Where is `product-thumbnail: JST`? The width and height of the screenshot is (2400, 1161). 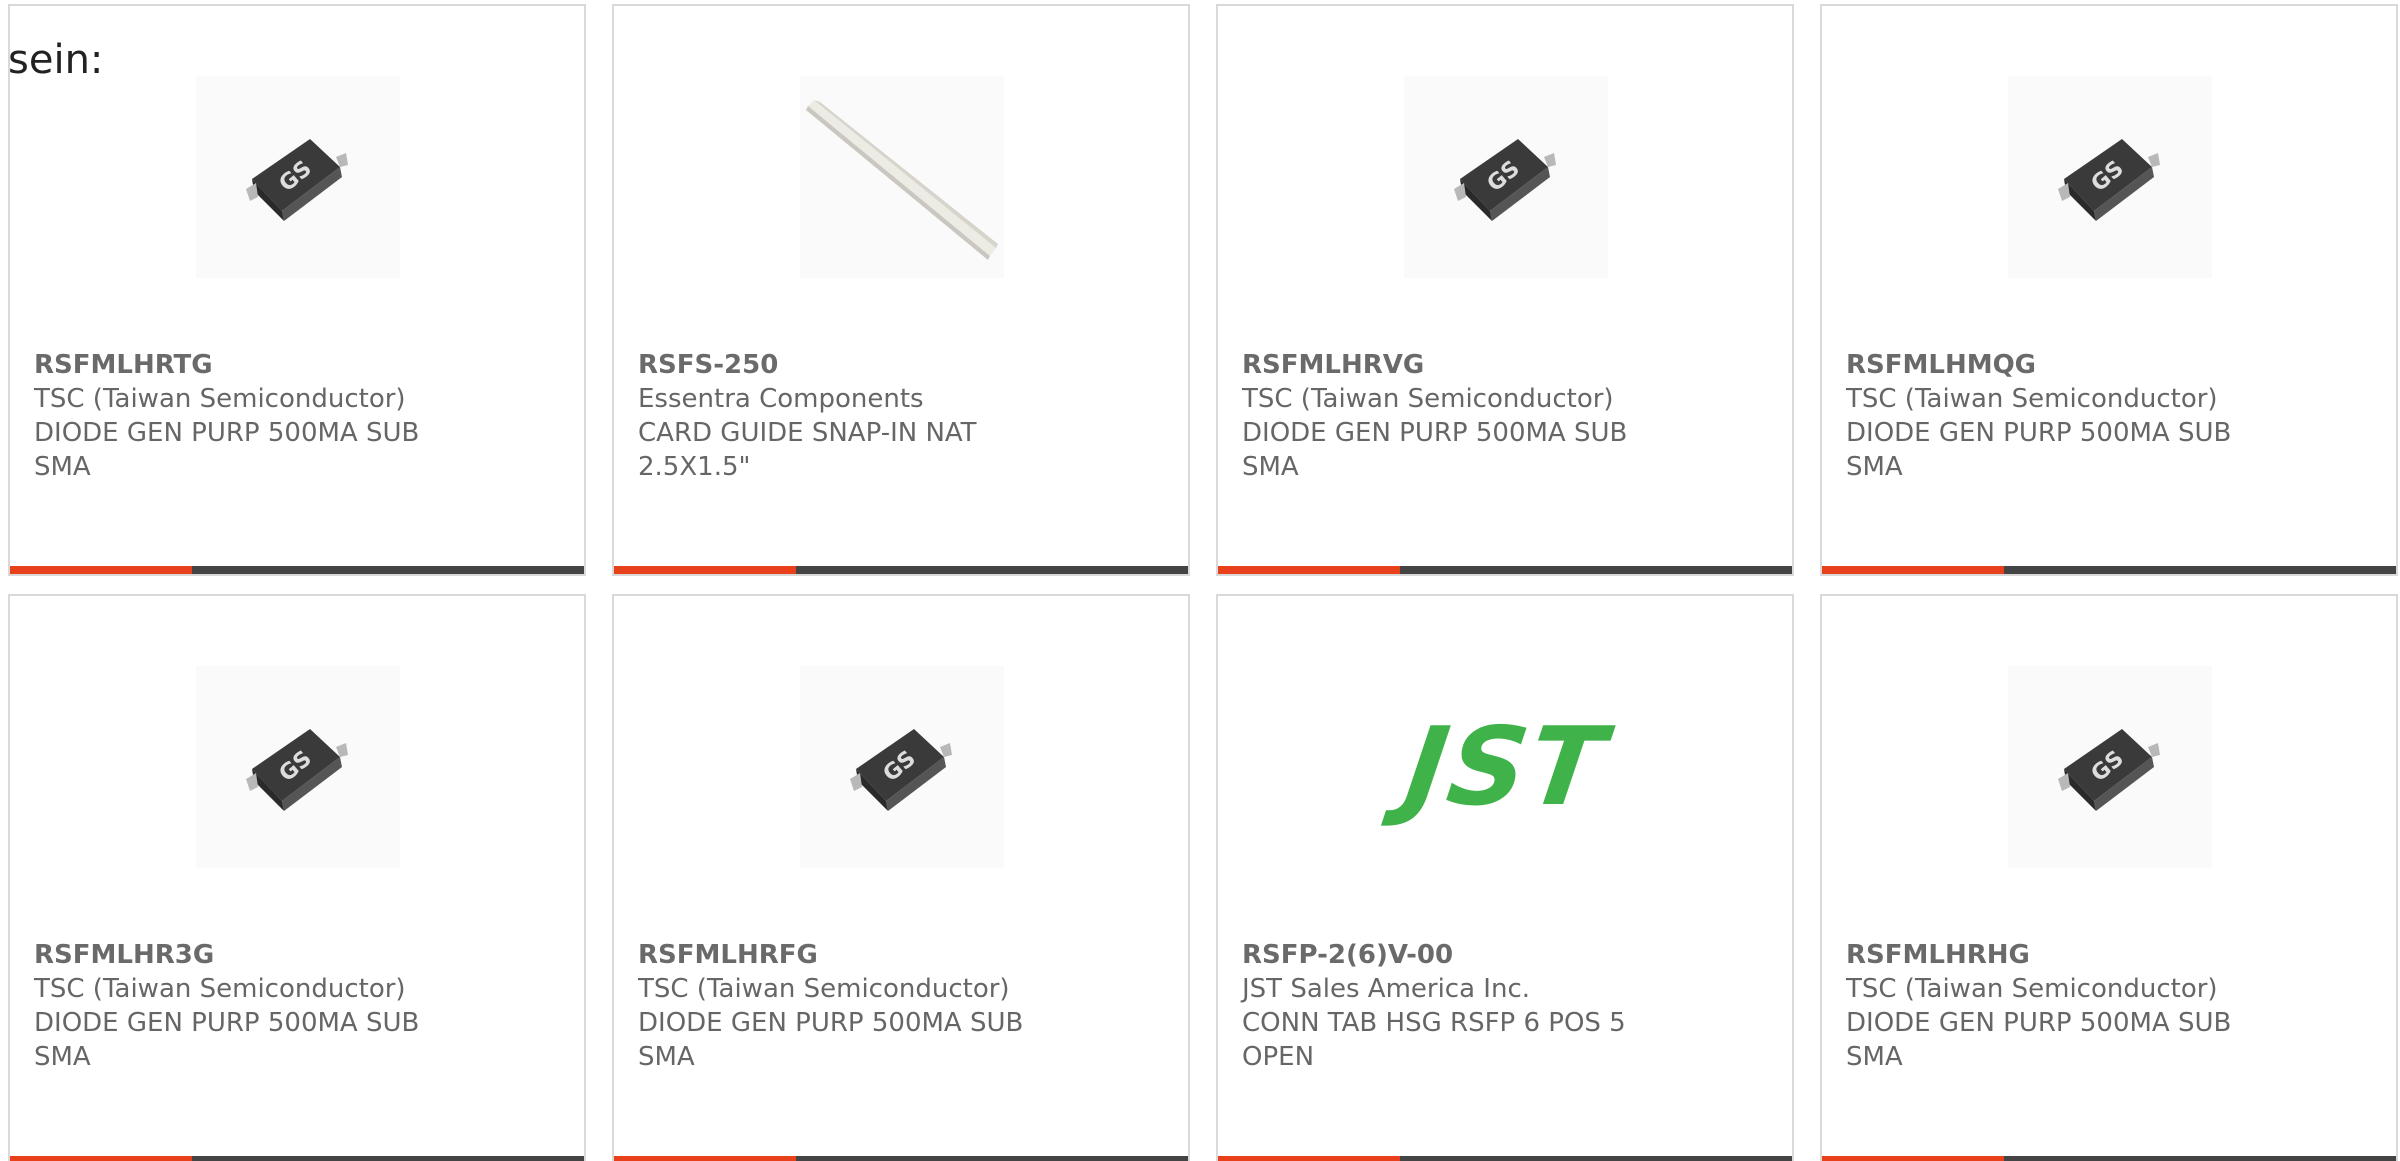 product-thumbnail: JST is located at coordinates (1506, 767).